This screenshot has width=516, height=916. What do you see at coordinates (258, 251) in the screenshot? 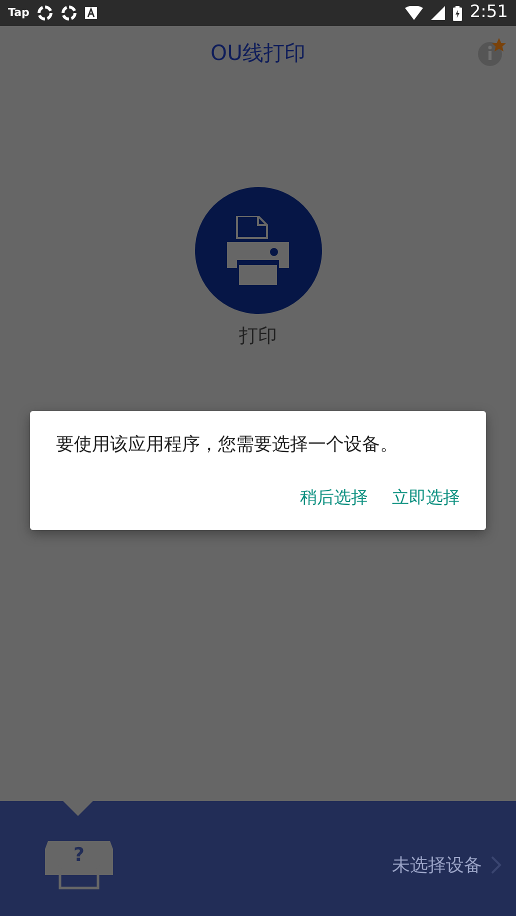
I see `printer-icon` at bounding box center [258, 251].